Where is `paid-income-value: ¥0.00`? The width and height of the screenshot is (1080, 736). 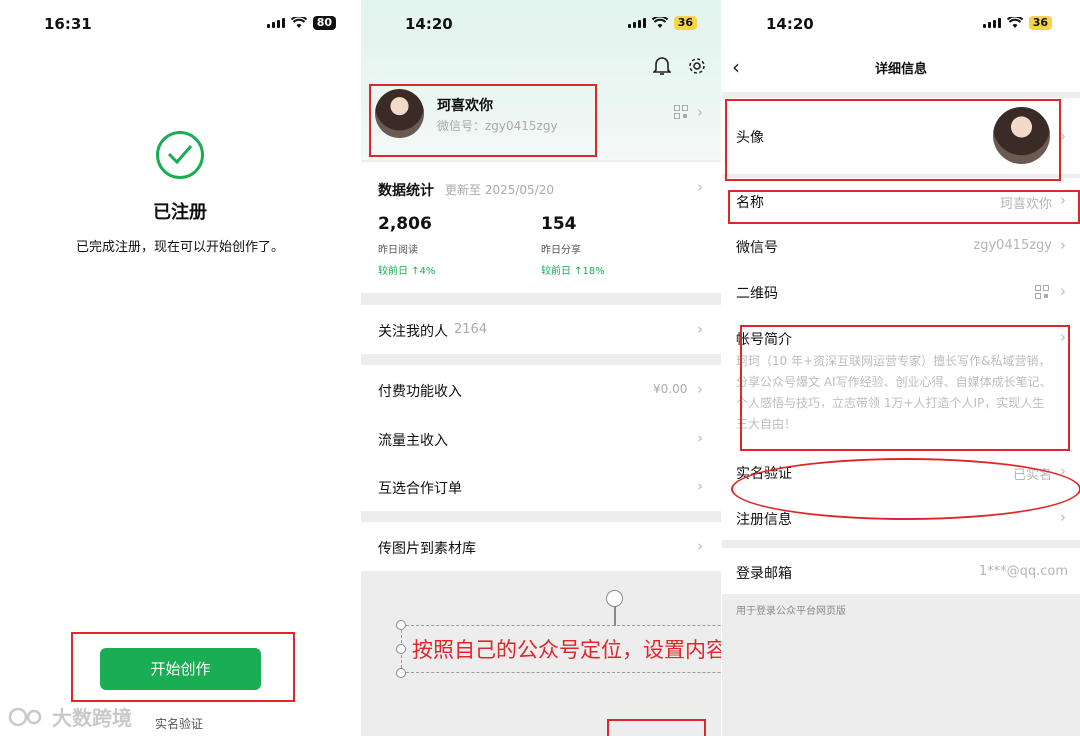 paid-income-value: ¥0.00 is located at coordinates (670, 389).